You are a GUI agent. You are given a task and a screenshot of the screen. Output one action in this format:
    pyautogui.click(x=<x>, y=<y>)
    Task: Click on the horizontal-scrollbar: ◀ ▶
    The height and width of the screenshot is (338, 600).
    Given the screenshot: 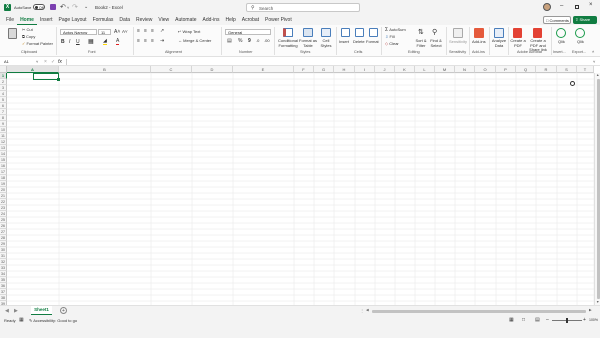 What is the action you would take?
    pyautogui.click(x=480, y=311)
    